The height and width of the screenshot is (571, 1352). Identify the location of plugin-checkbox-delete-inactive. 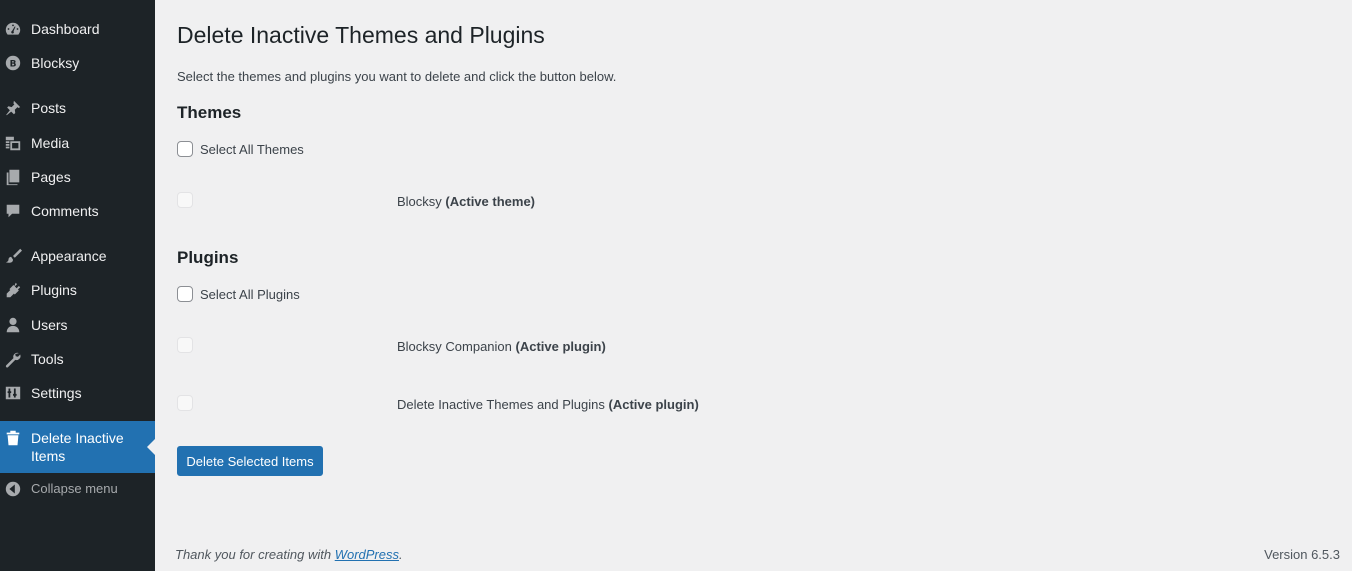
(185, 403).